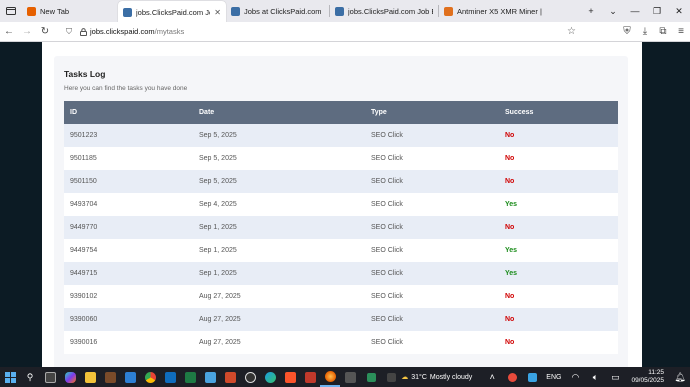 The image size is (690, 387). Describe the element at coordinates (499, 11) in the screenshot. I see `tab-label: Antminer X5 XMR Miner | No` at that location.